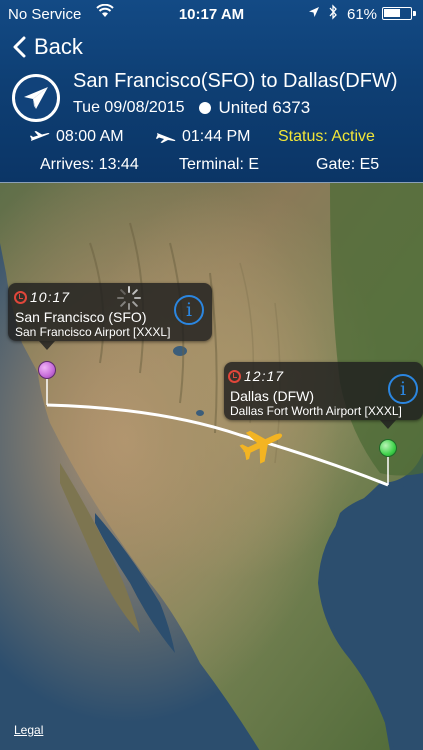 This screenshot has height=750, width=423. Describe the element at coordinates (129, 107) in the screenshot. I see `flight-date: Tue 09/08/2015` at that location.